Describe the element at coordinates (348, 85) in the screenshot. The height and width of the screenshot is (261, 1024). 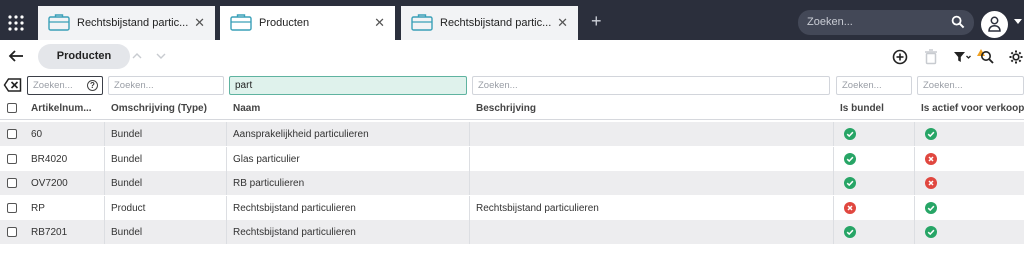
I see `filter-naam-input: part` at that location.